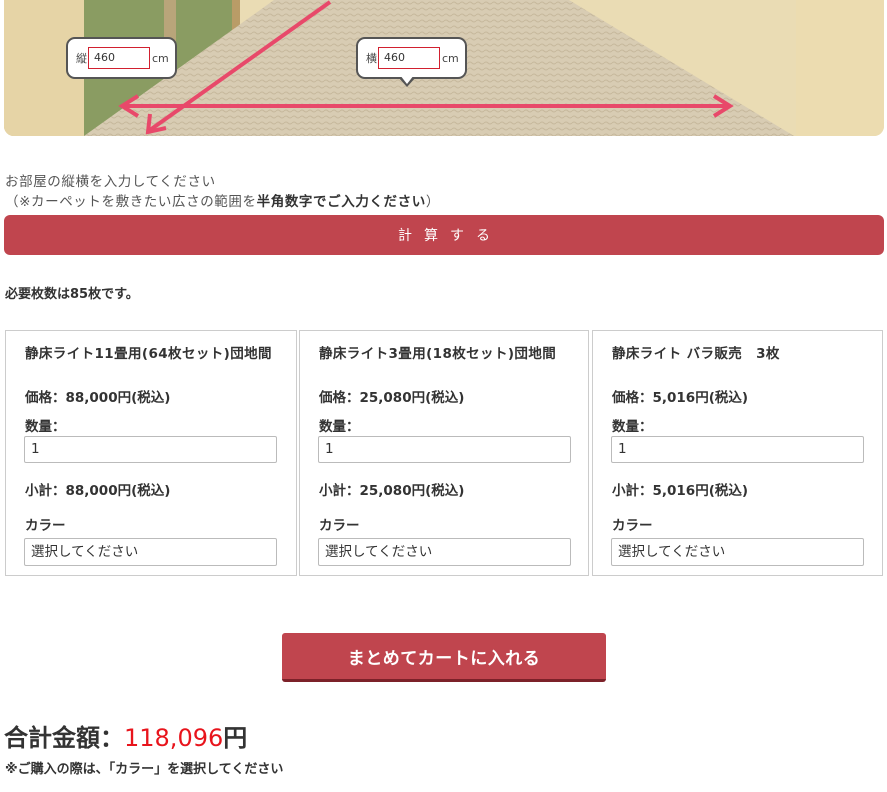 This screenshot has height=792, width=887. Describe the element at coordinates (144, 769) in the screenshot. I see `purchase-note: ※ご購入の際は、「カラー」を選択してください` at that location.